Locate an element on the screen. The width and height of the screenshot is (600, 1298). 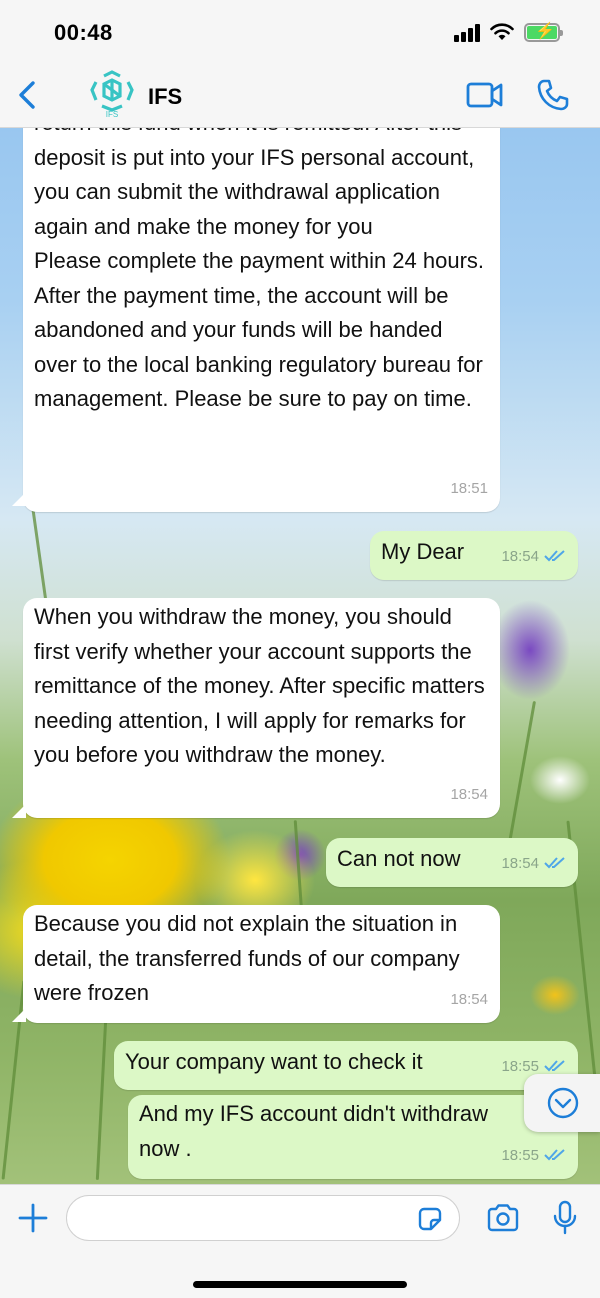
message-bubble-outgoing: My Dear 18:54 is located at coordinates (474, 555).